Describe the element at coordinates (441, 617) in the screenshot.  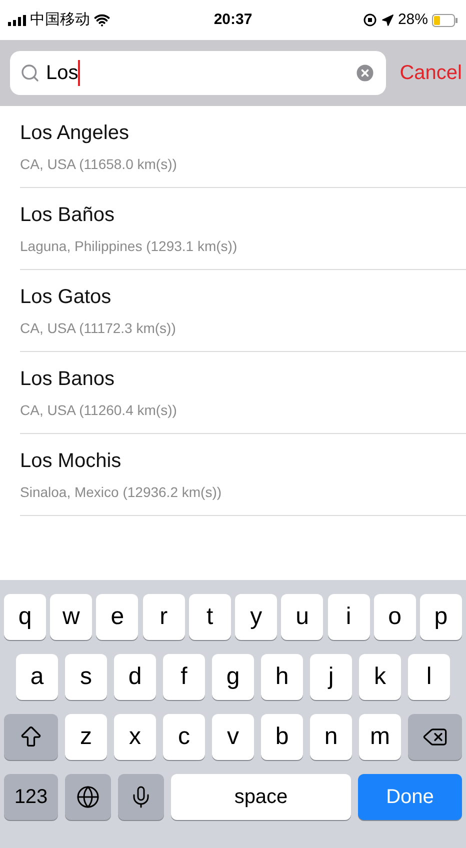
I see `keyboard-key: p` at that location.